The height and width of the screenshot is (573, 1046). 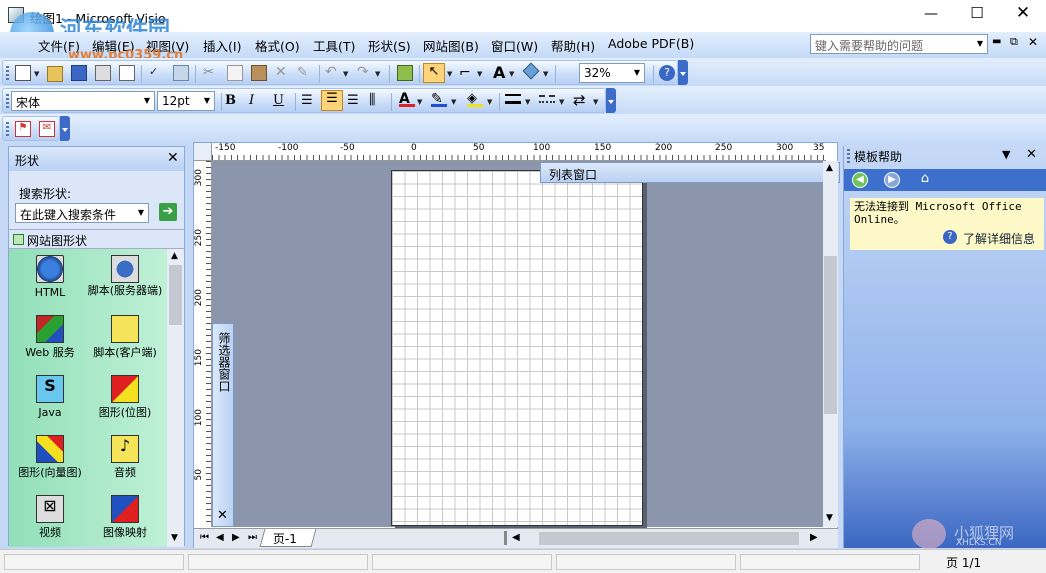 I want to click on menu-adobe-pdf: Adobe PDF(B), so click(x=651, y=43).